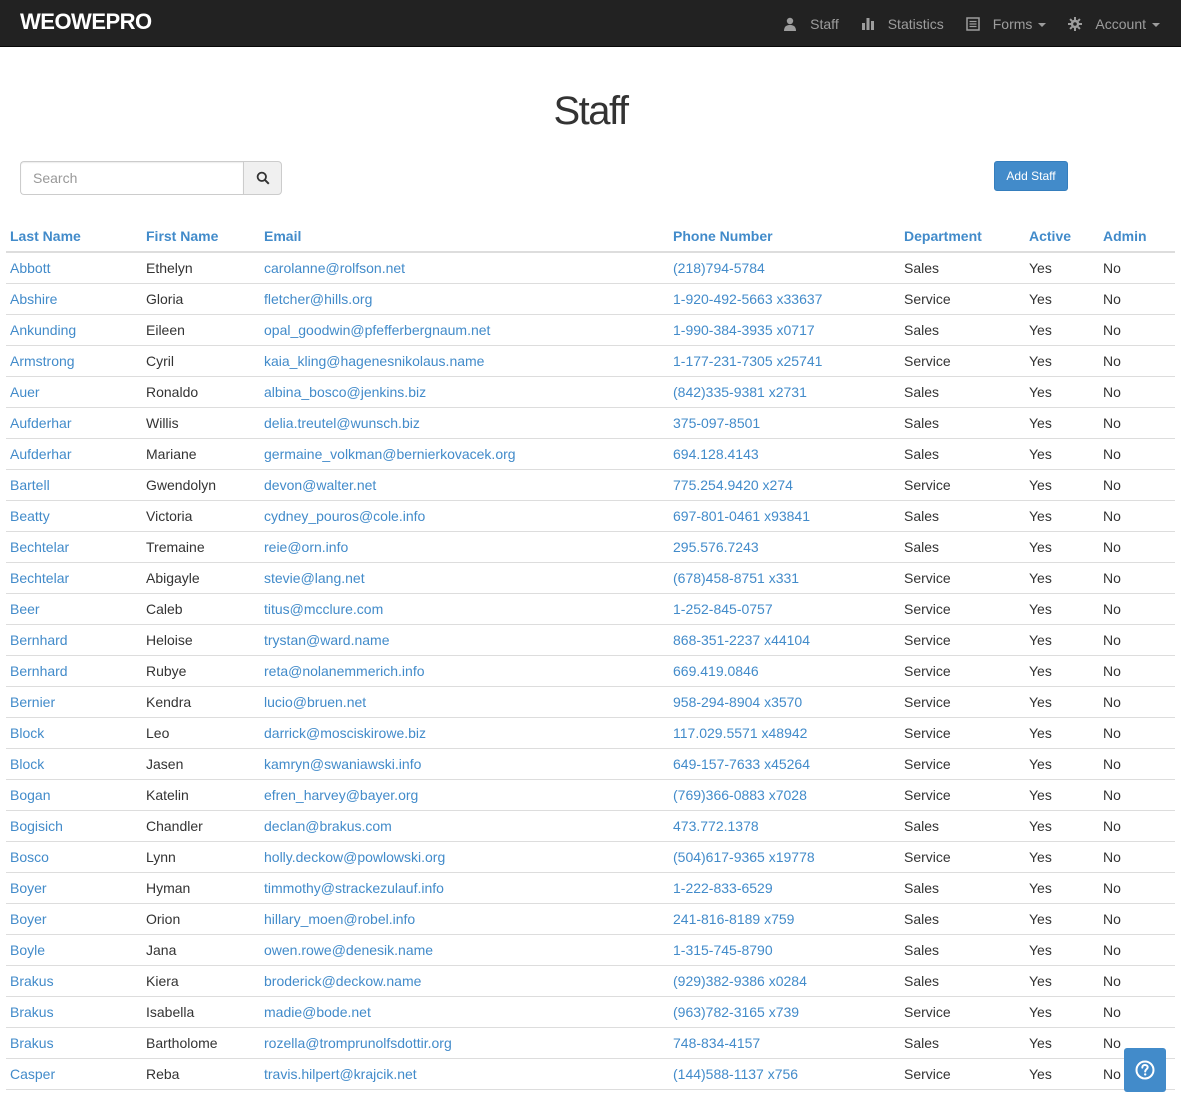 This screenshot has height=1099, width=1181. I want to click on cell-phone: 649-157-7633 x45264, so click(784, 764).